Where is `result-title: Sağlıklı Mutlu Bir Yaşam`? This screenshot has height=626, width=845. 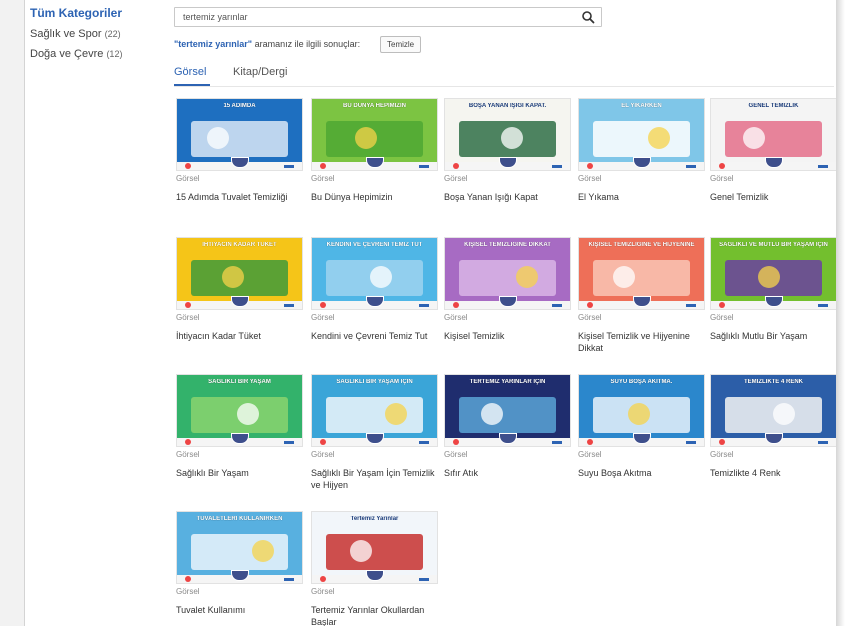
result-title: Sağlıklı Mutlu Bir Yaşam is located at coordinates (773, 336).